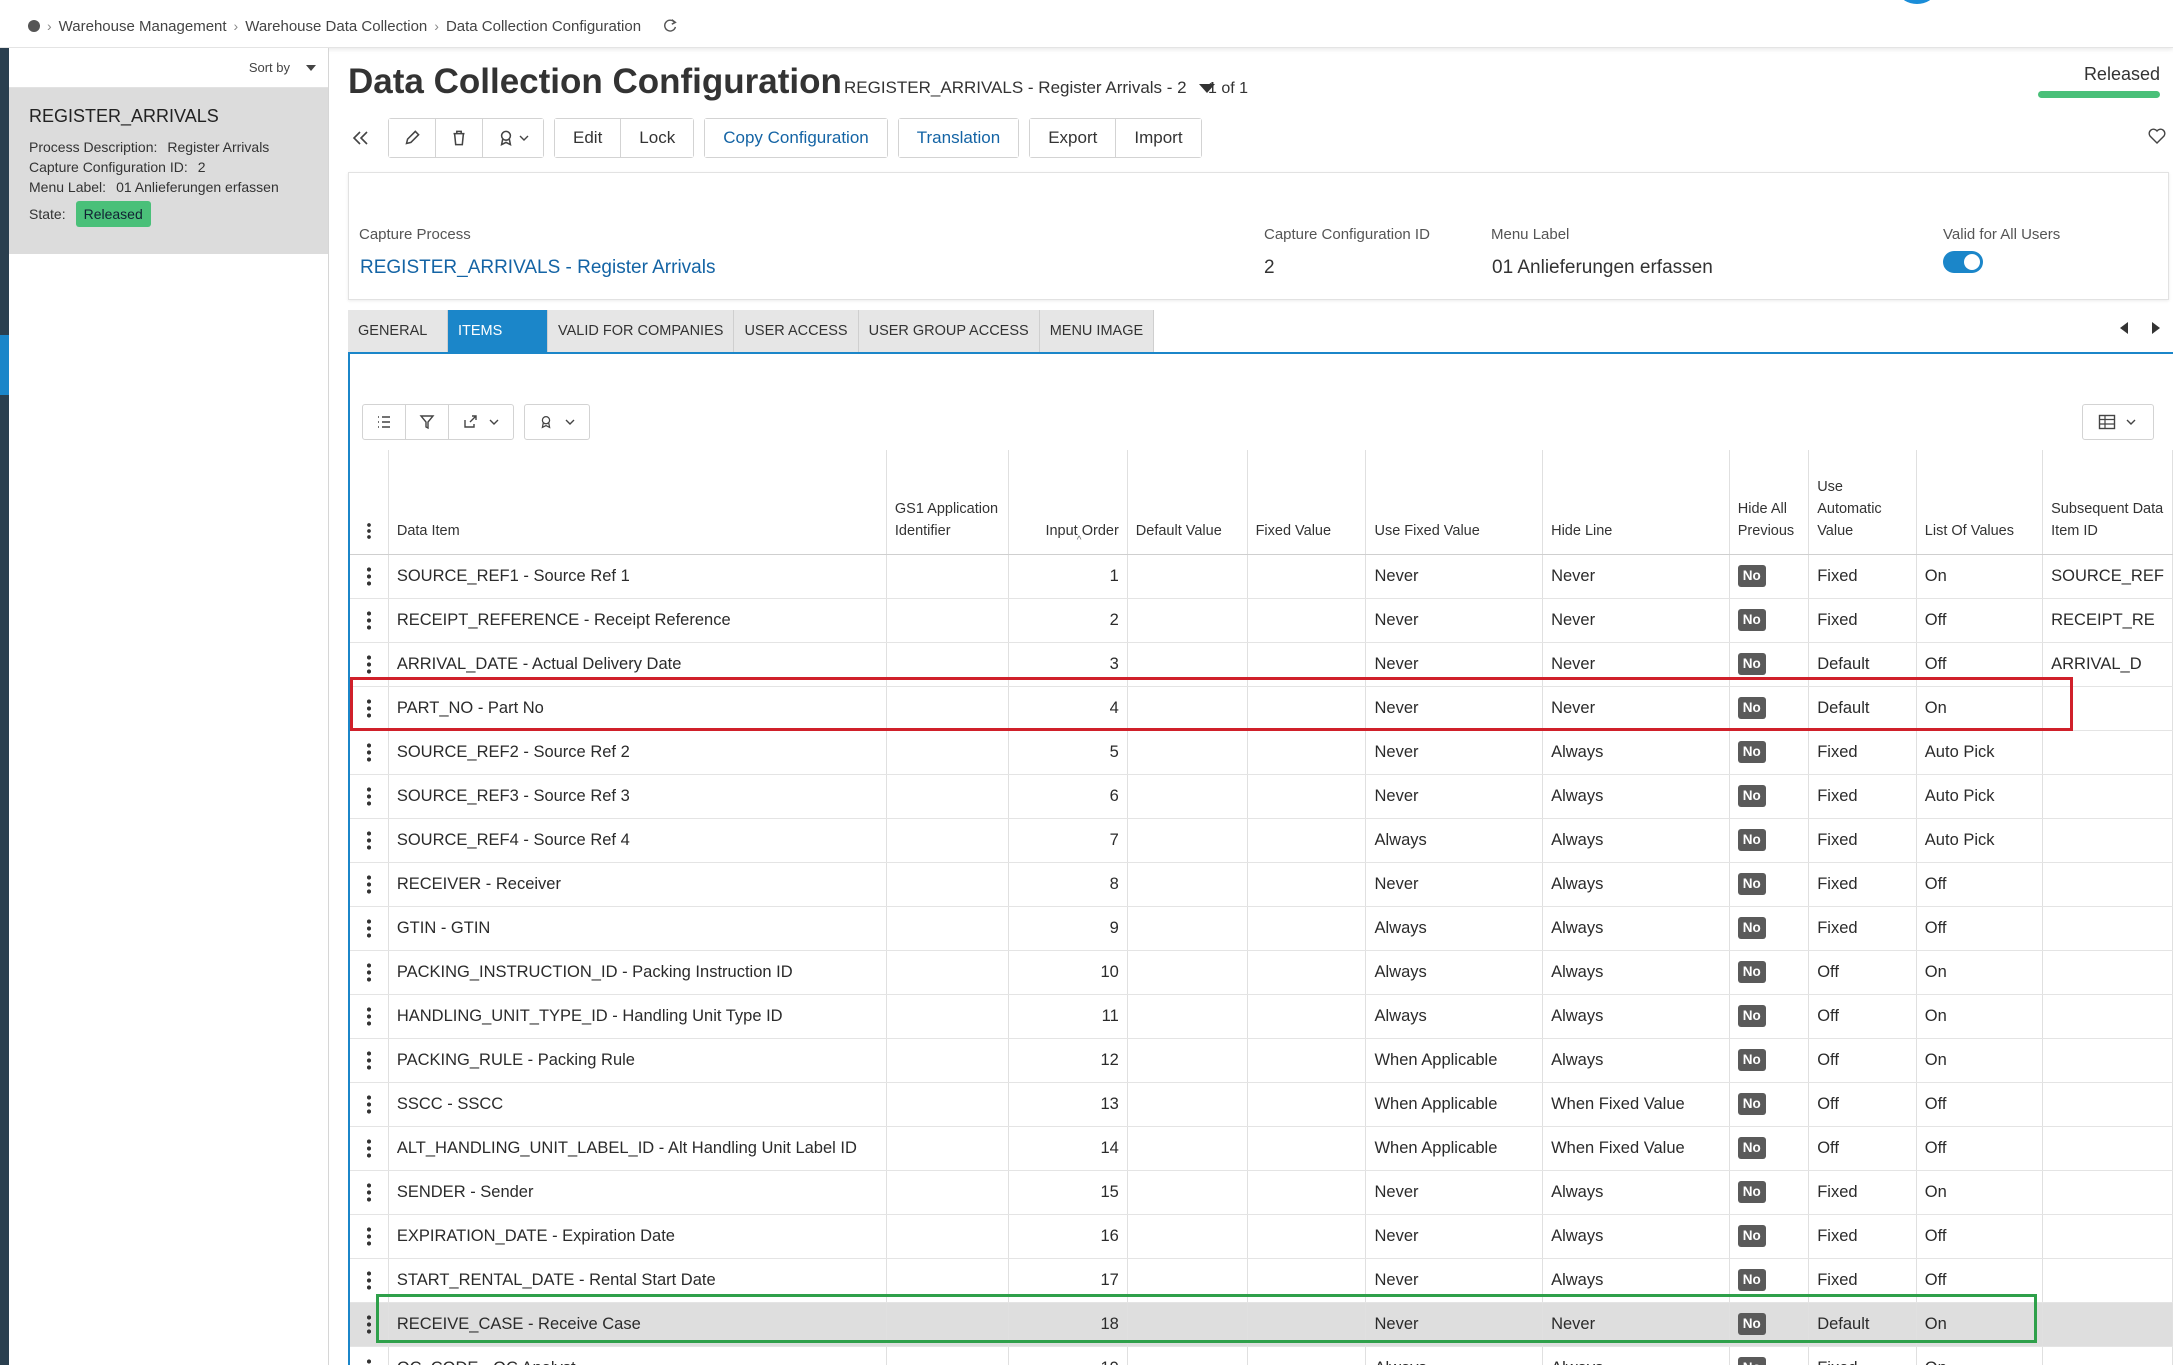 The image size is (2173, 1365). What do you see at coordinates (1862, 1324) in the screenshot?
I see `cell-use-automatic-value: Default` at bounding box center [1862, 1324].